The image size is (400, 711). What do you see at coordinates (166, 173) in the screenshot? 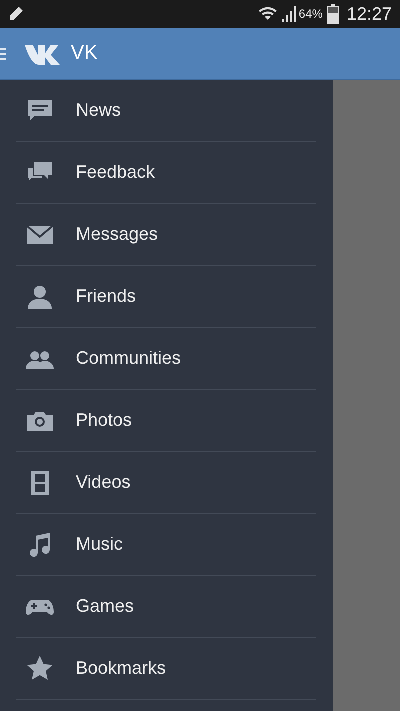
I see `menu-item: Feedback` at bounding box center [166, 173].